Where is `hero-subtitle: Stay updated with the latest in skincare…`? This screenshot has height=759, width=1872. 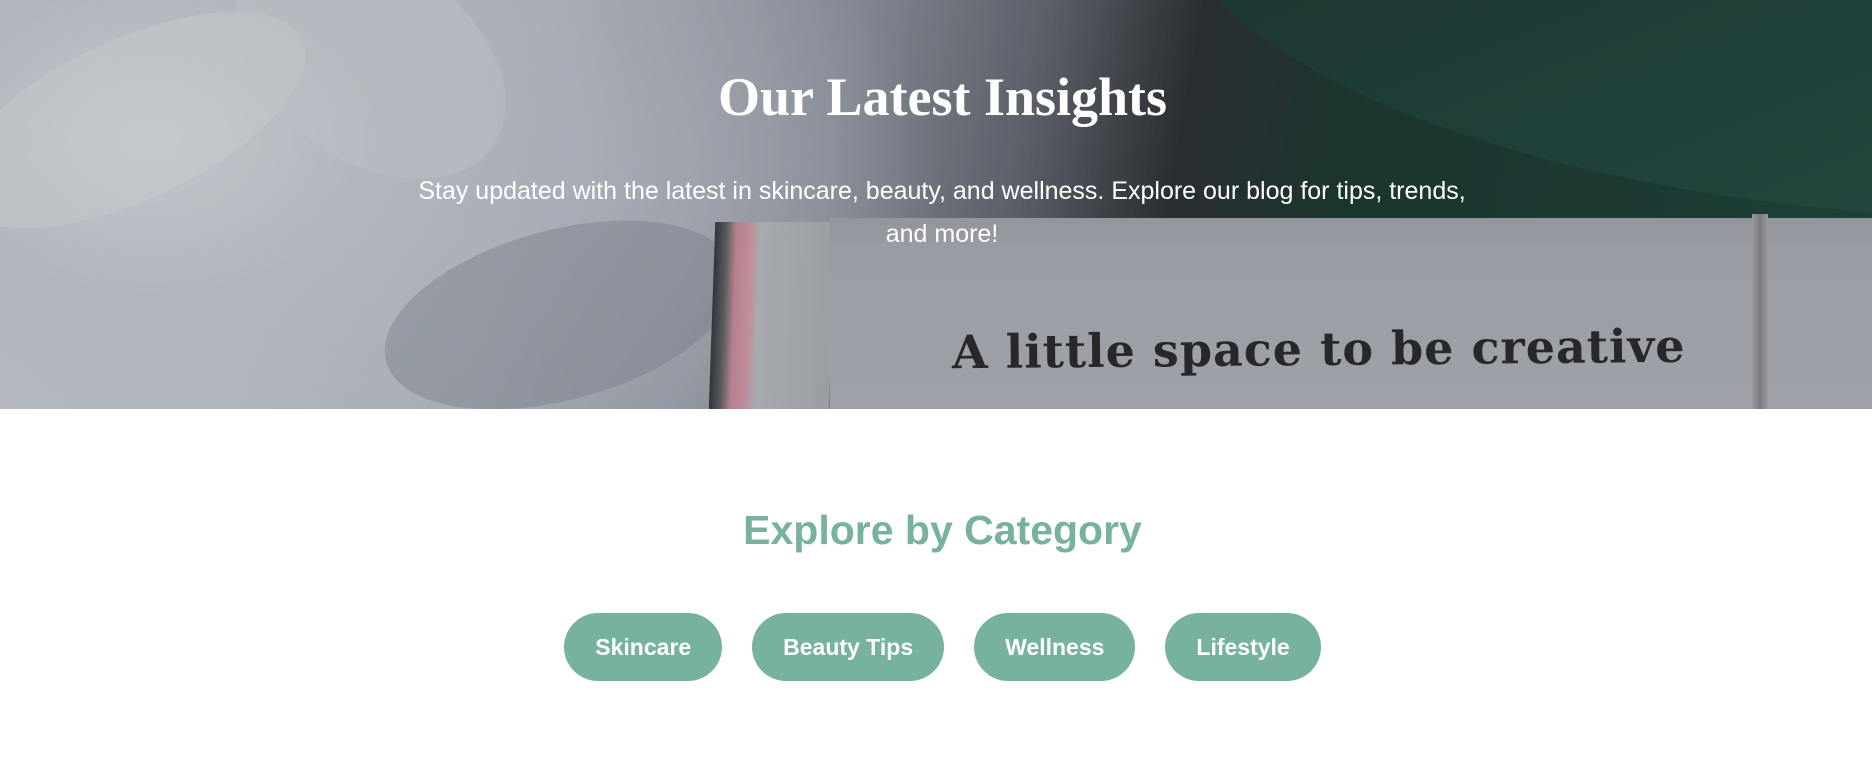
hero-subtitle: Stay updated with the latest in skincare… is located at coordinates (942, 212).